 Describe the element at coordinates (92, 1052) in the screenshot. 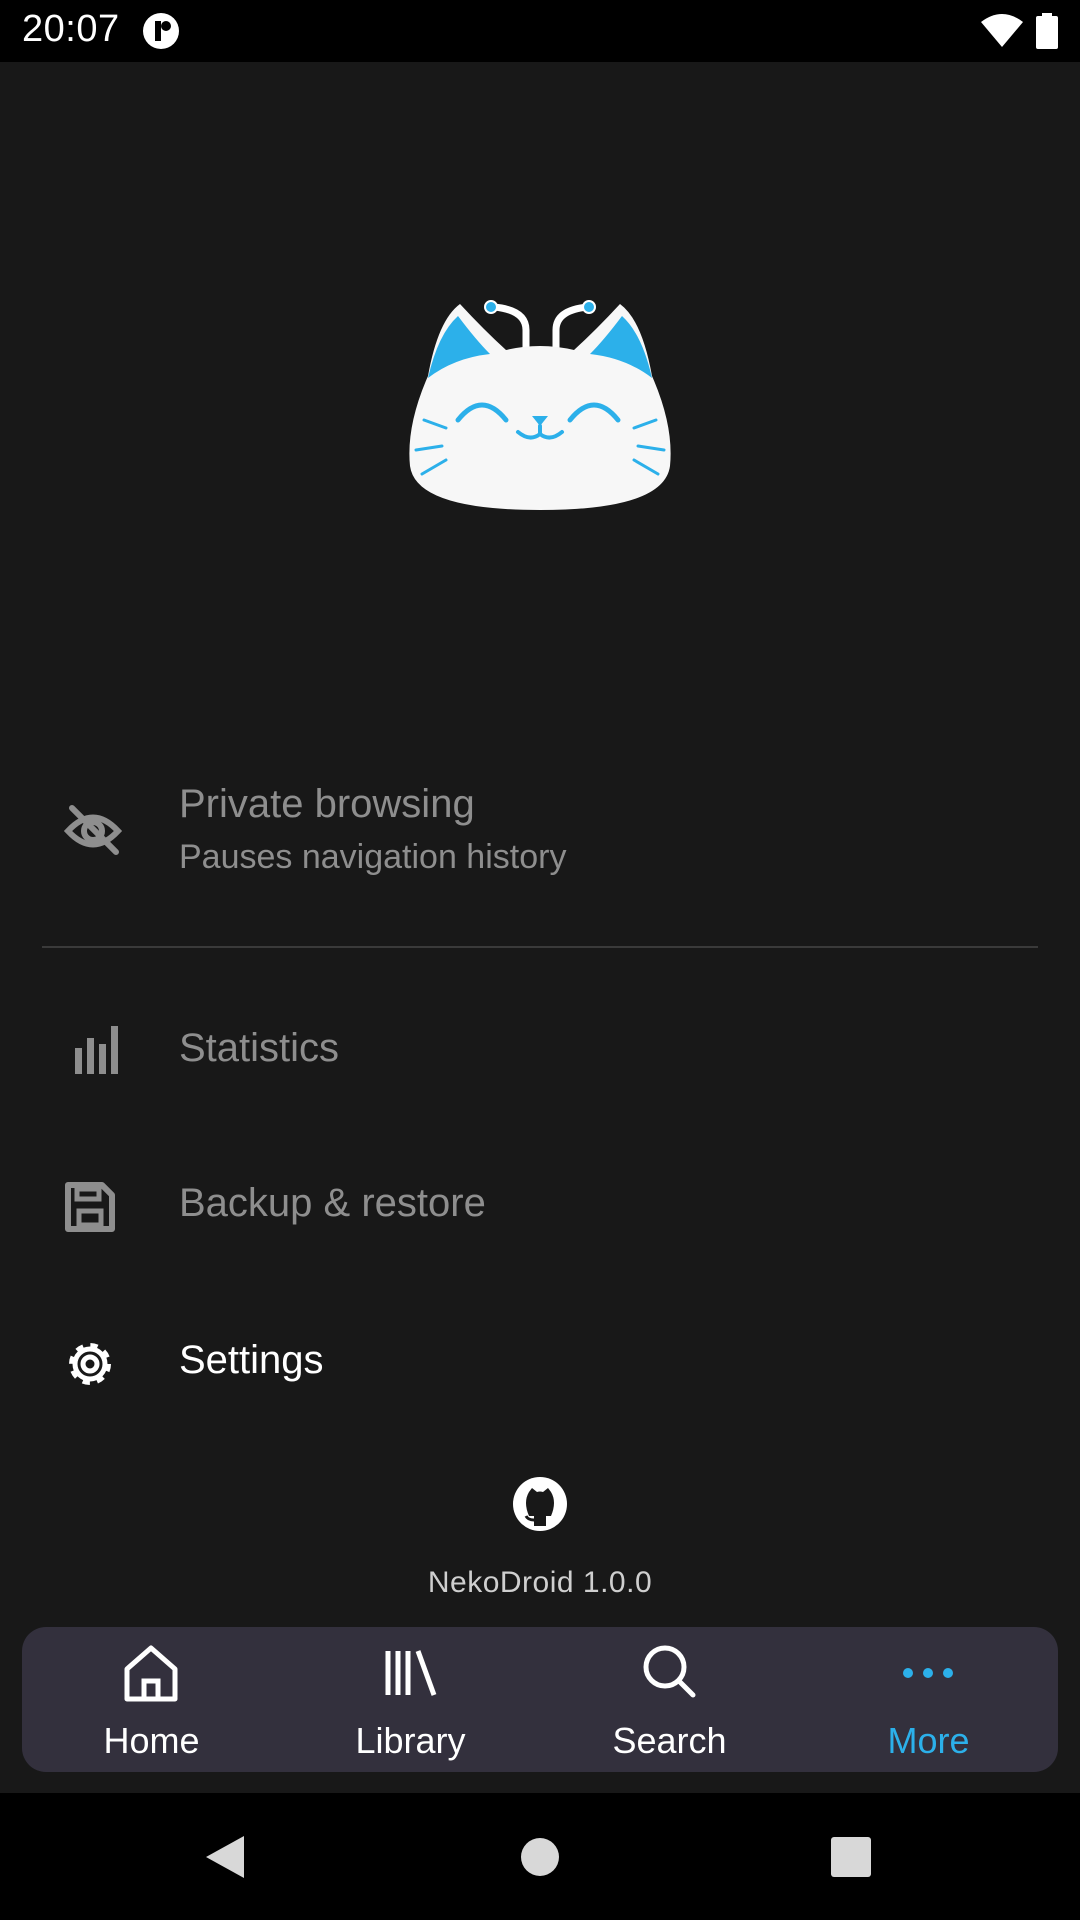

I see `bar-chart-icon` at that location.